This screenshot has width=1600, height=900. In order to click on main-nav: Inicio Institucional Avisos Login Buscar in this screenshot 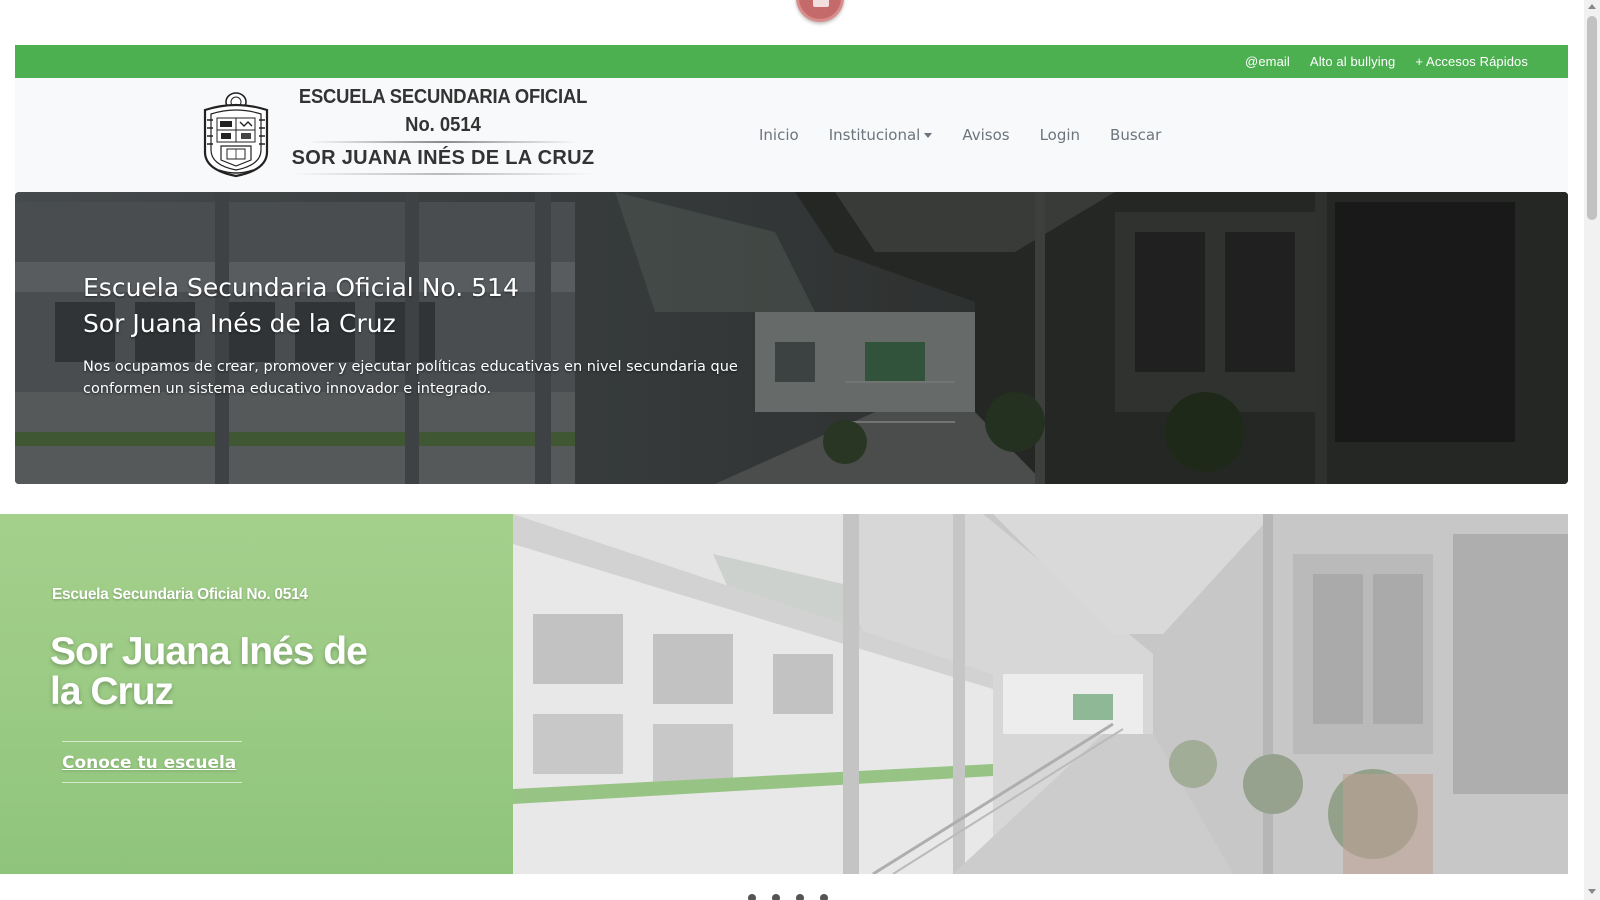, I will do `click(960, 135)`.